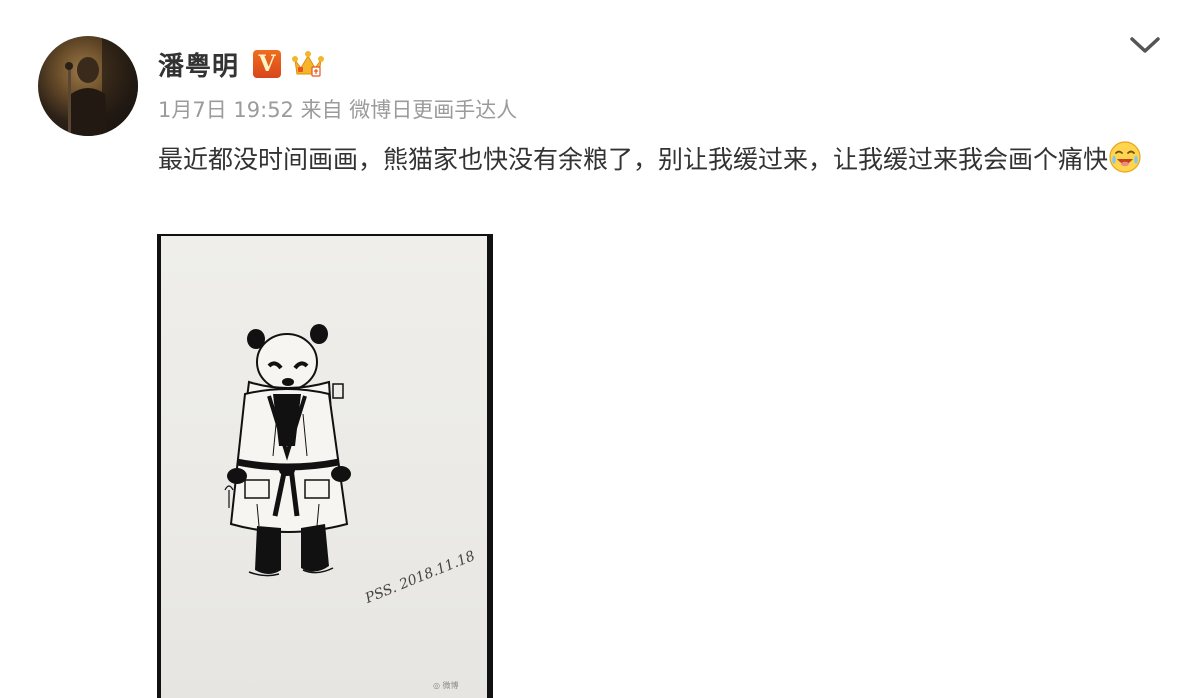 Image resolution: width=1198 pixels, height=698 pixels. What do you see at coordinates (321, 110) in the screenshot?
I see `source-prefix: 来自` at bounding box center [321, 110].